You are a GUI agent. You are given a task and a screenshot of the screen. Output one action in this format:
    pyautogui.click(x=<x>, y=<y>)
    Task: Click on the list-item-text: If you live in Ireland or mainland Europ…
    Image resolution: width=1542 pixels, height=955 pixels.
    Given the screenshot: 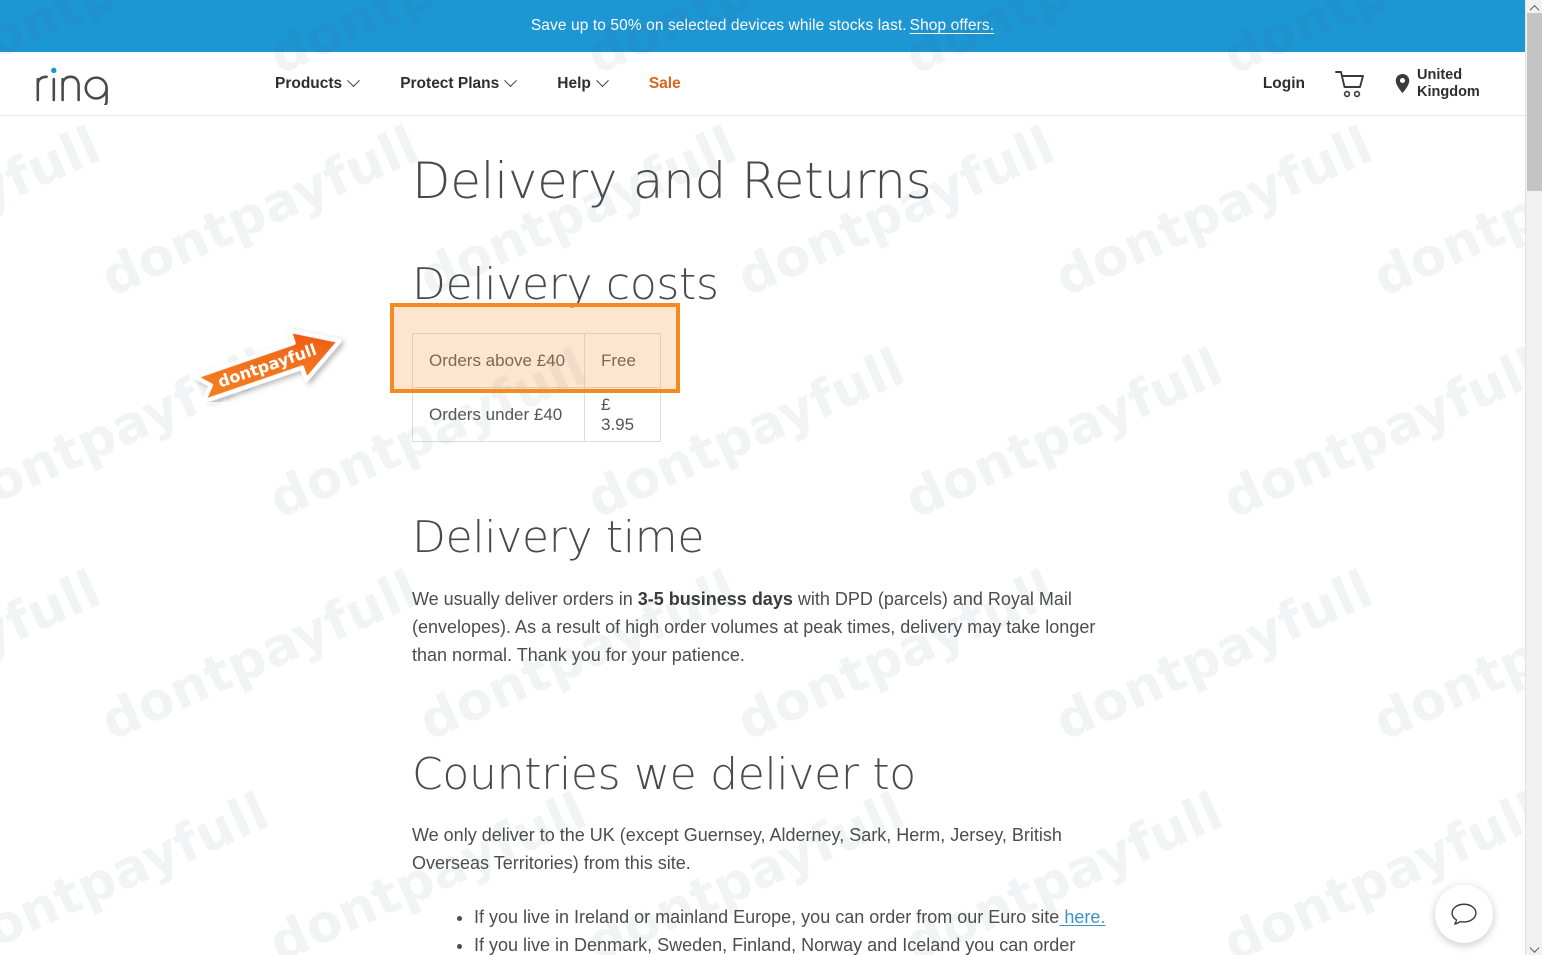 What is the action you would take?
    pyautogui.click(x=767, y=917)
    